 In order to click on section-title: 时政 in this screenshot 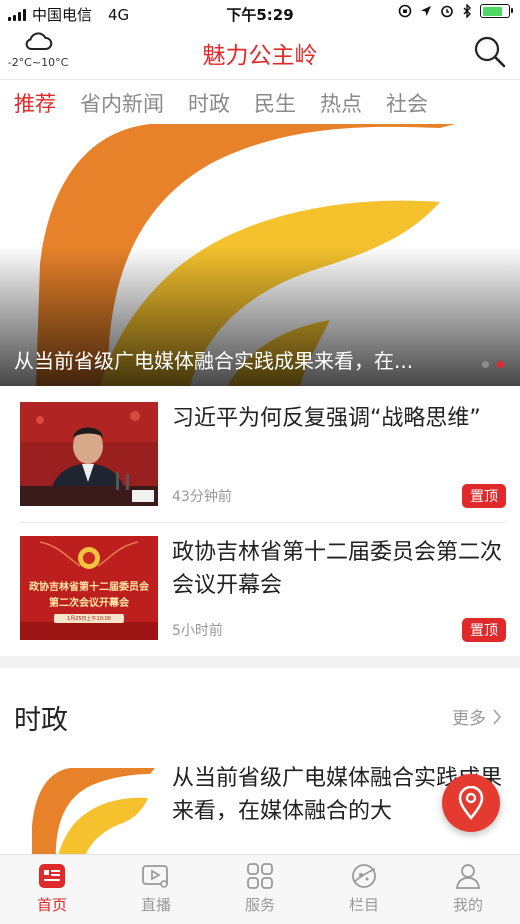, I will do `click(41, 720)`.